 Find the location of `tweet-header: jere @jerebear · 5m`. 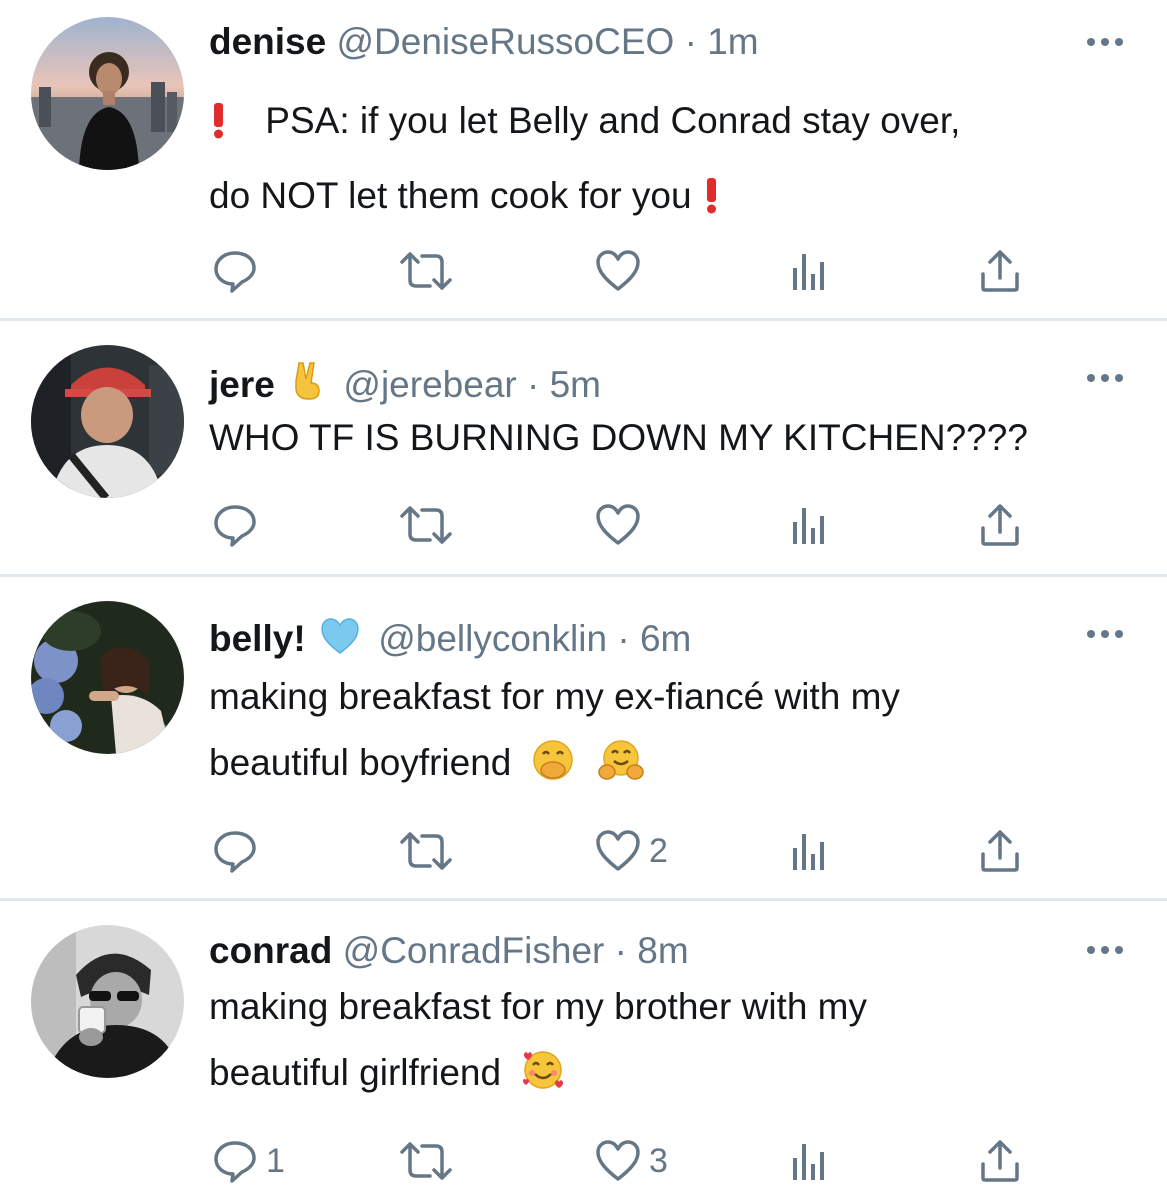

tweet-header: jere @jerebear · 5m is located at coordinates (405, 386).